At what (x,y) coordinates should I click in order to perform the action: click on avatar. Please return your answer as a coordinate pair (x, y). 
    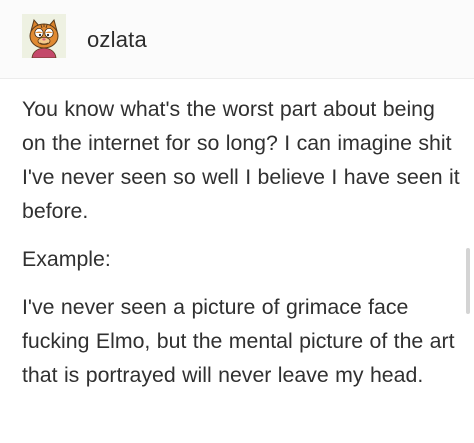
    Looking at the image, I should click on (44, 36).